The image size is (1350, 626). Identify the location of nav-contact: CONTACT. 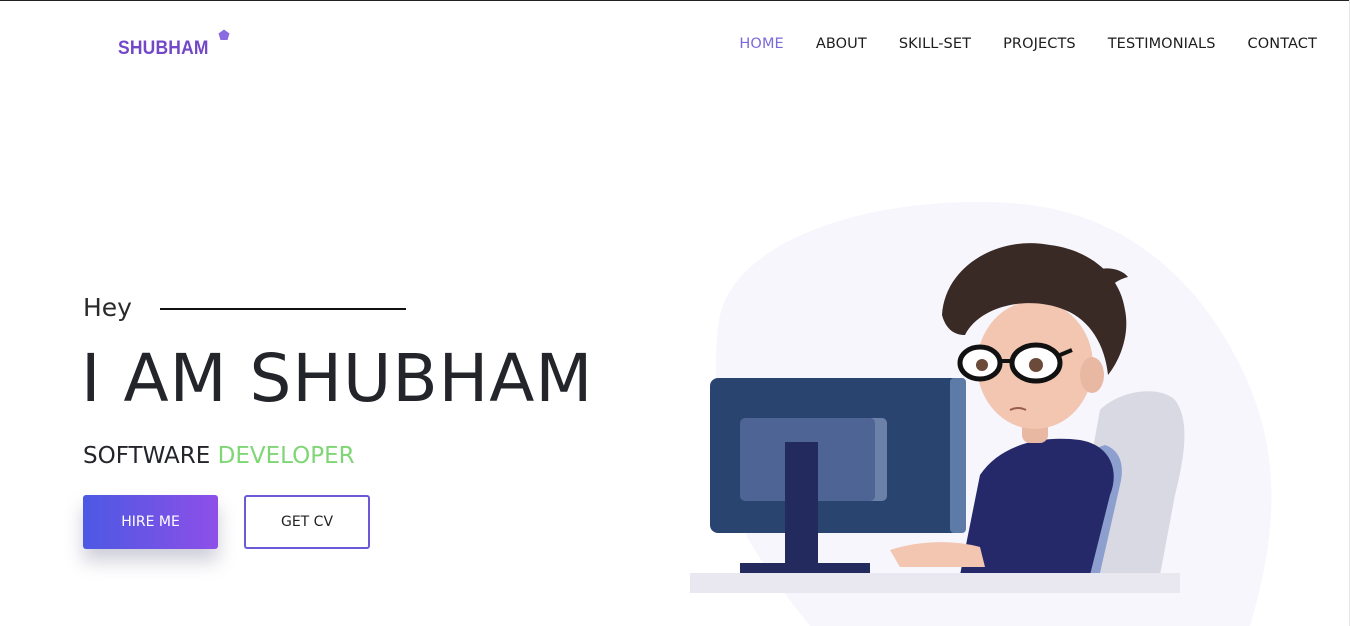
(1282, 44).